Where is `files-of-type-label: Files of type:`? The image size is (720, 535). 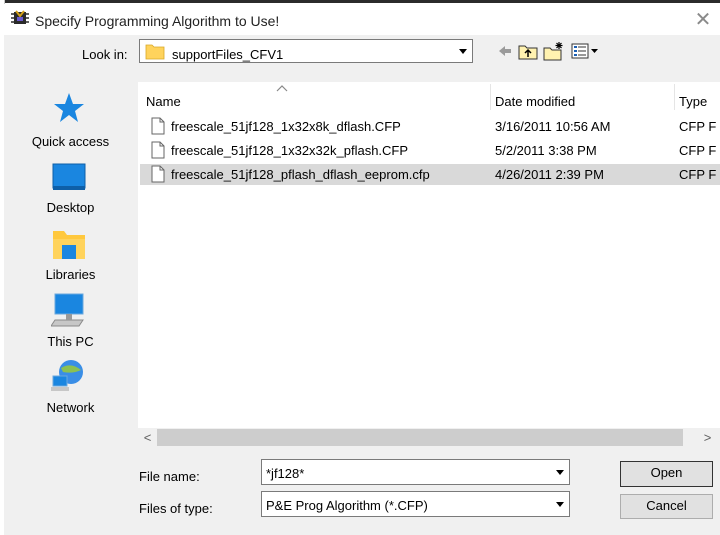
files-of-type-label: Files of type: is located at coordinates (176, 508).